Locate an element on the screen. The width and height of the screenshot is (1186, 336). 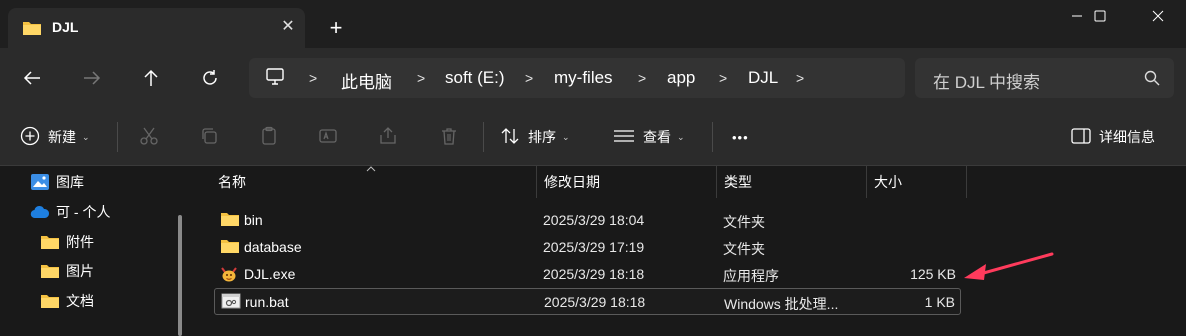
close-tab-icon: ✕ is located at coordinates (288, 27).